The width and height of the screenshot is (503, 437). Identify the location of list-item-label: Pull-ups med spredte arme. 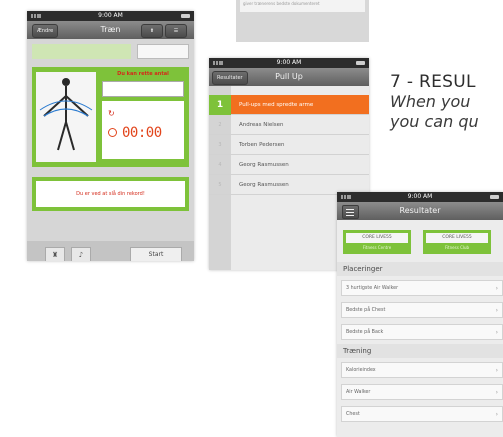
(276, 105).